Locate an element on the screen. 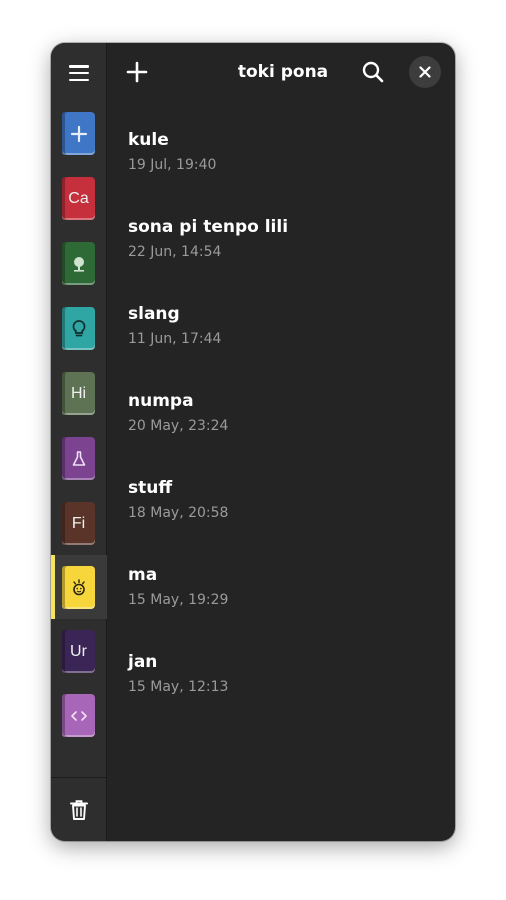 This screenshot has height=900, width=506. note-list-item: numpa 20 May, 23:24 is located at coordinates (281, 431).